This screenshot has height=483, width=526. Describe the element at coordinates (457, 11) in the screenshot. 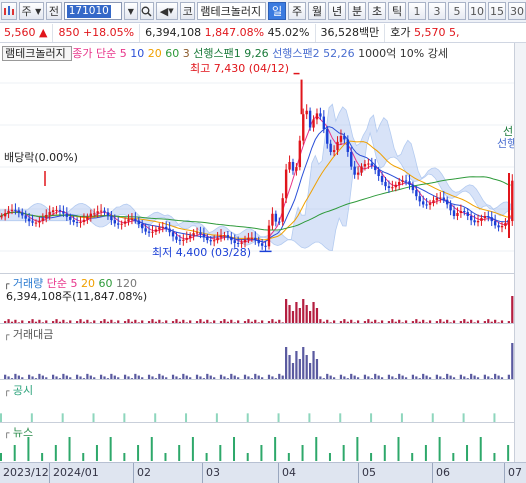

I see `interval-5: 5` at that location.